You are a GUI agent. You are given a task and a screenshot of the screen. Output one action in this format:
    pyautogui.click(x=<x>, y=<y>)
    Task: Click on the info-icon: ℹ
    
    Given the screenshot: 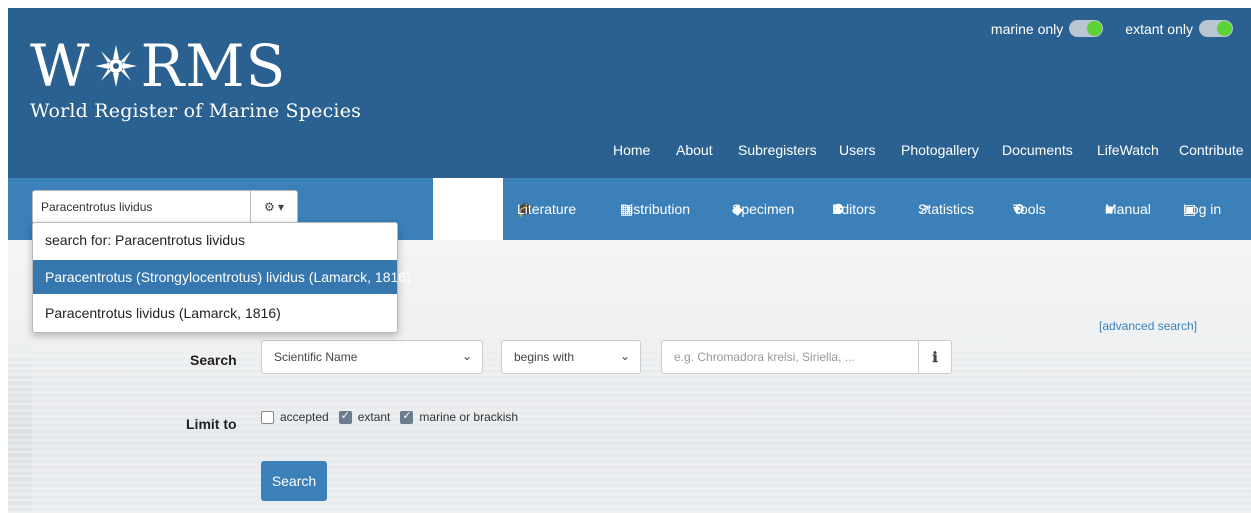 What is the action you would take?
    pyautogui.click(x=935, y=357)
    